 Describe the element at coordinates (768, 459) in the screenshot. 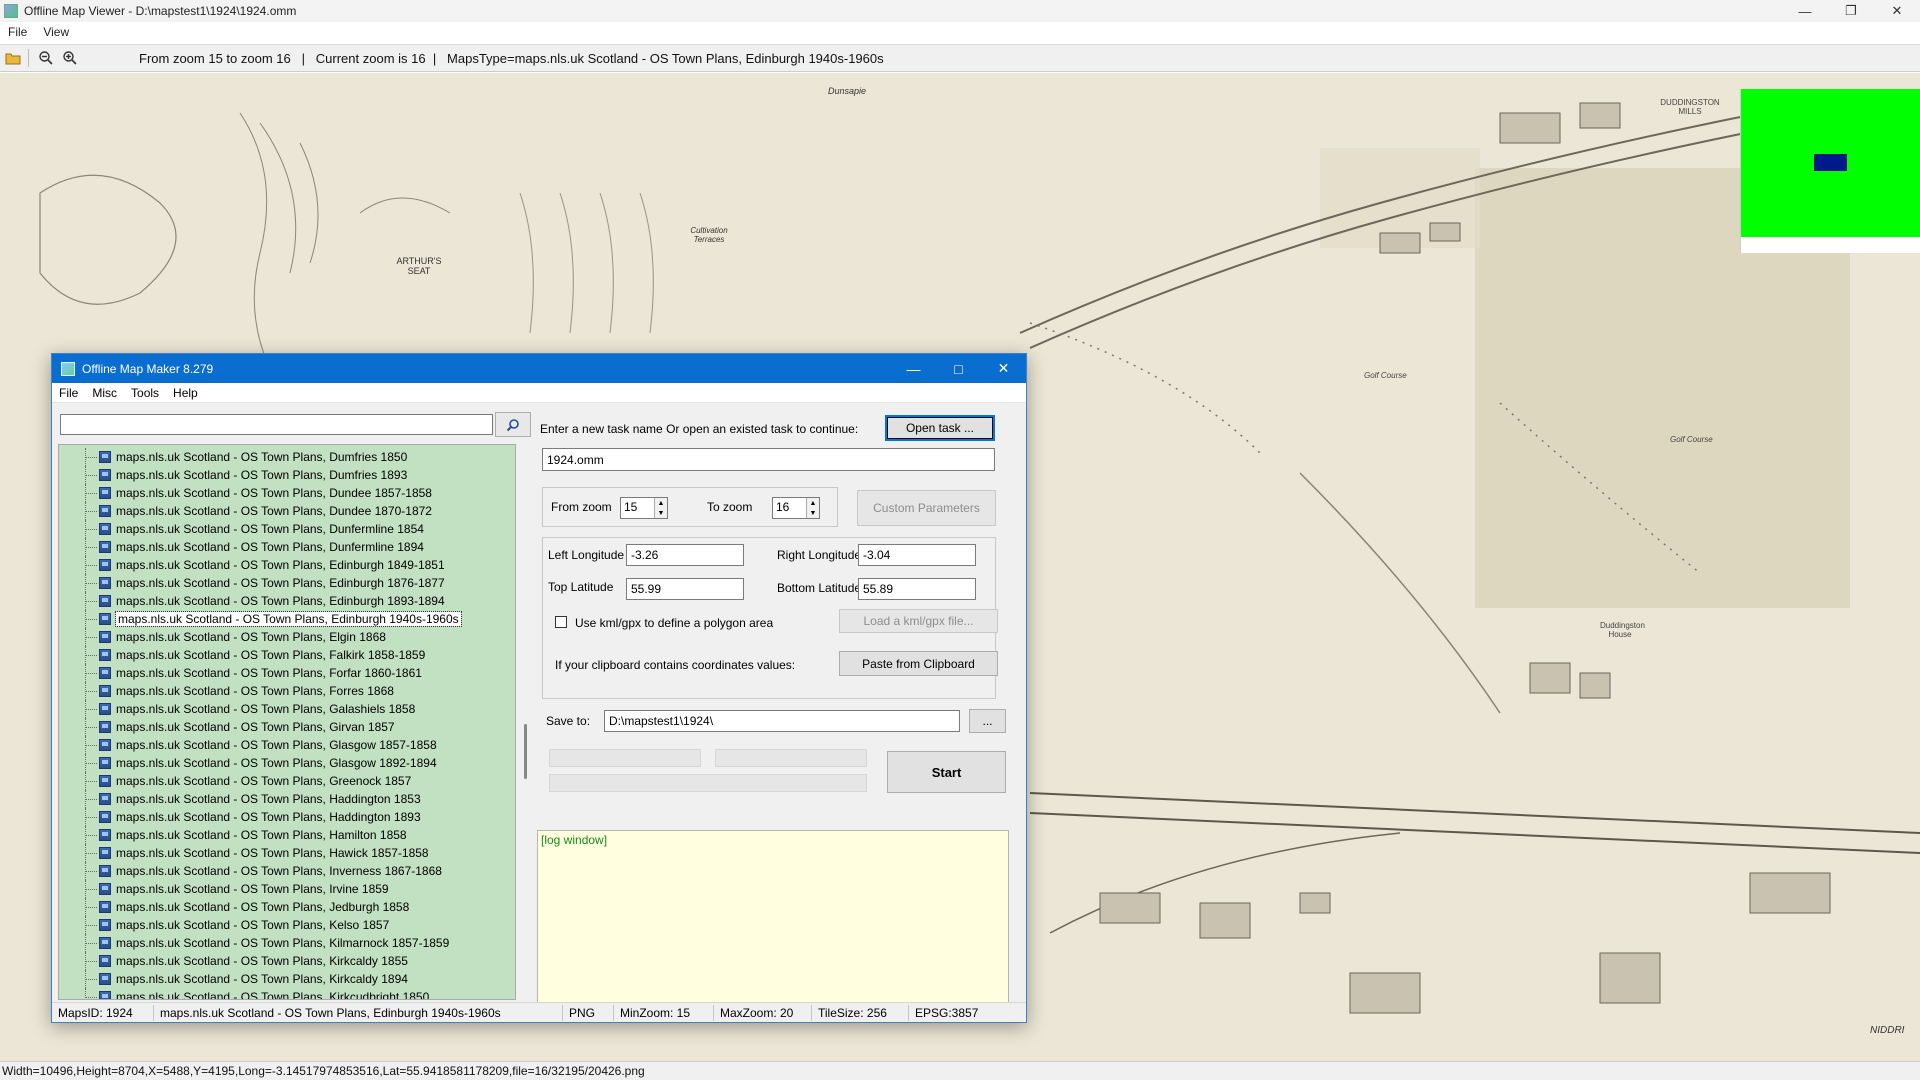

I see `task-name-input` at that location.